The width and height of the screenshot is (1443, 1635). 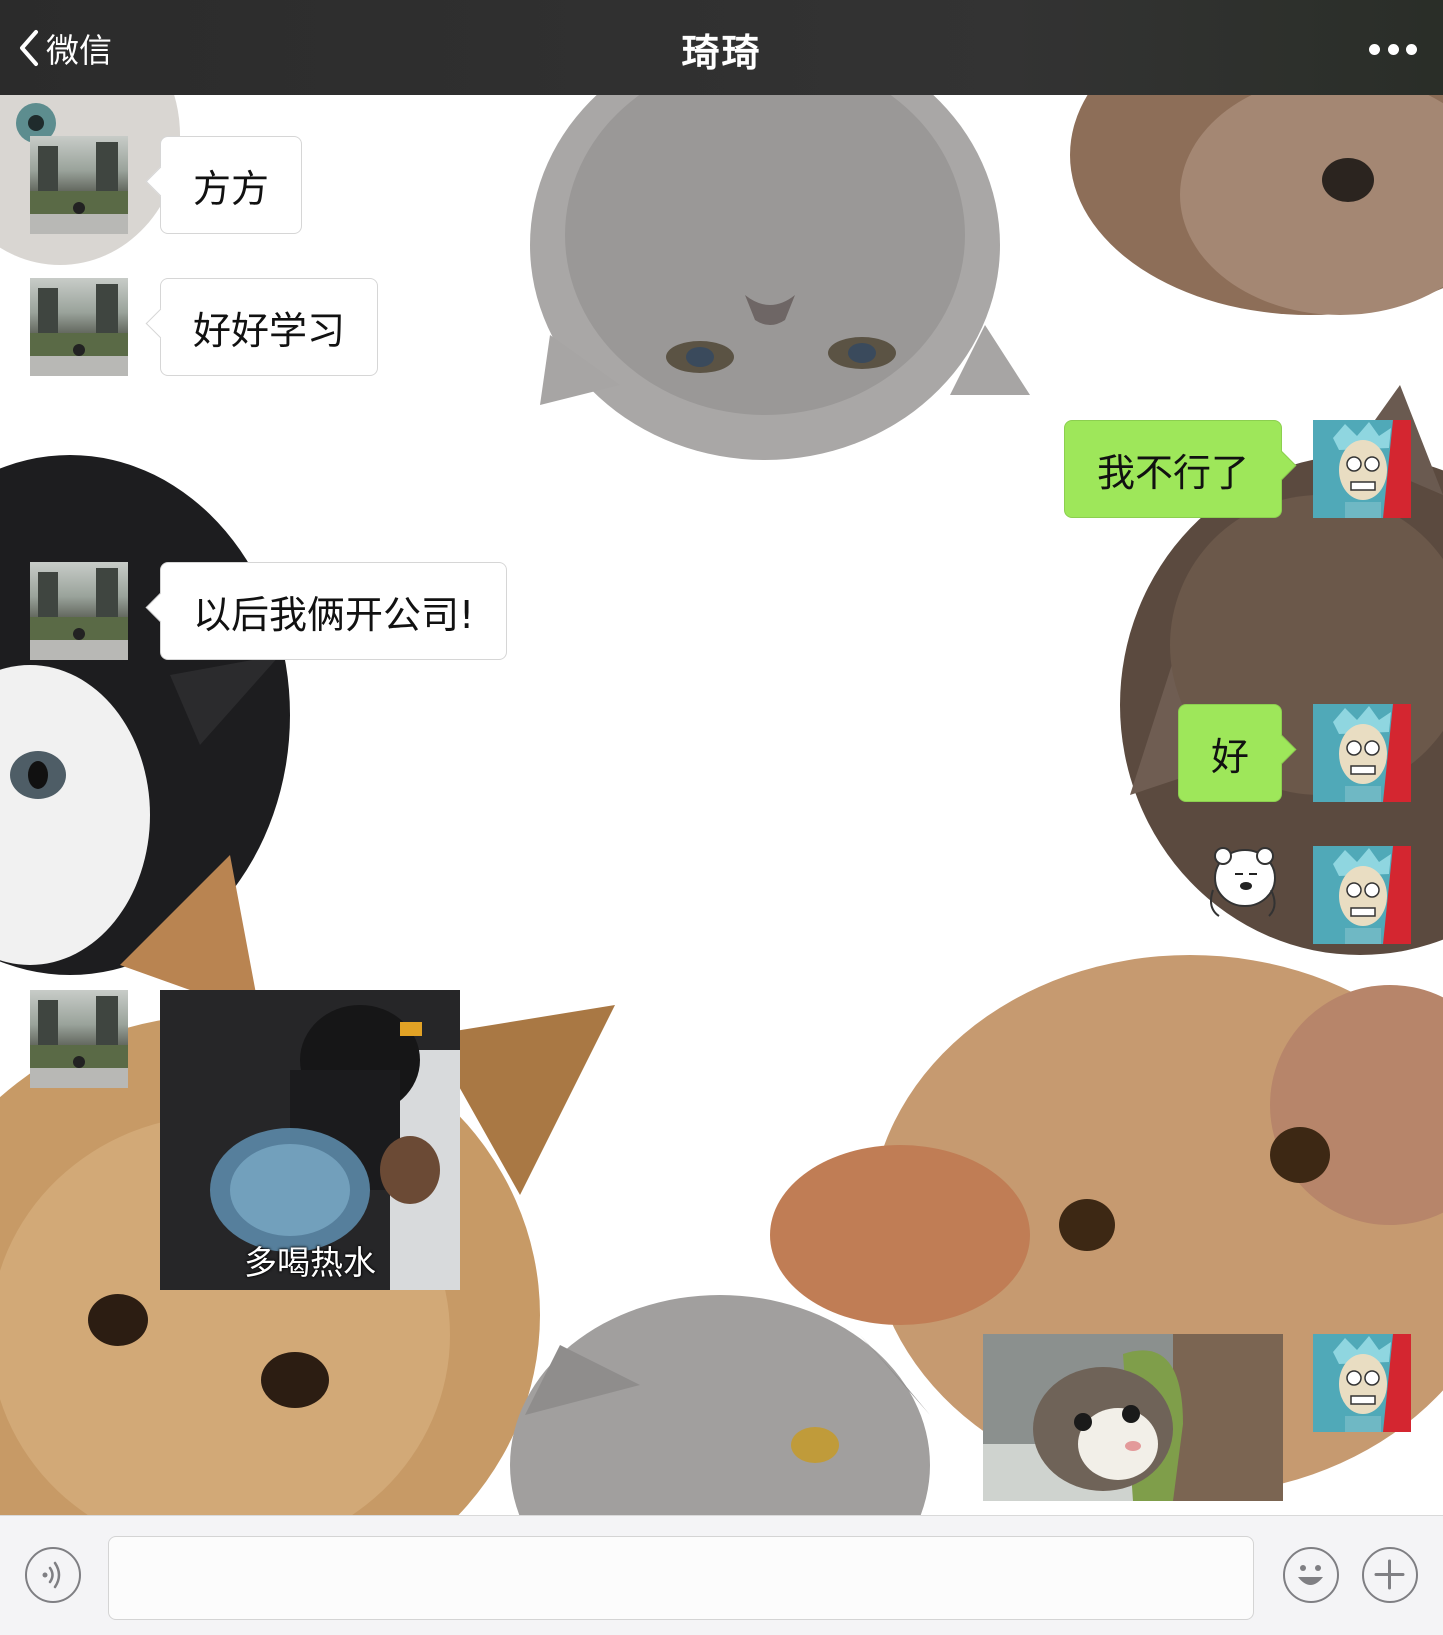 I want to click on message-bubble-received: 好好学习, so click(x=269, y=327).